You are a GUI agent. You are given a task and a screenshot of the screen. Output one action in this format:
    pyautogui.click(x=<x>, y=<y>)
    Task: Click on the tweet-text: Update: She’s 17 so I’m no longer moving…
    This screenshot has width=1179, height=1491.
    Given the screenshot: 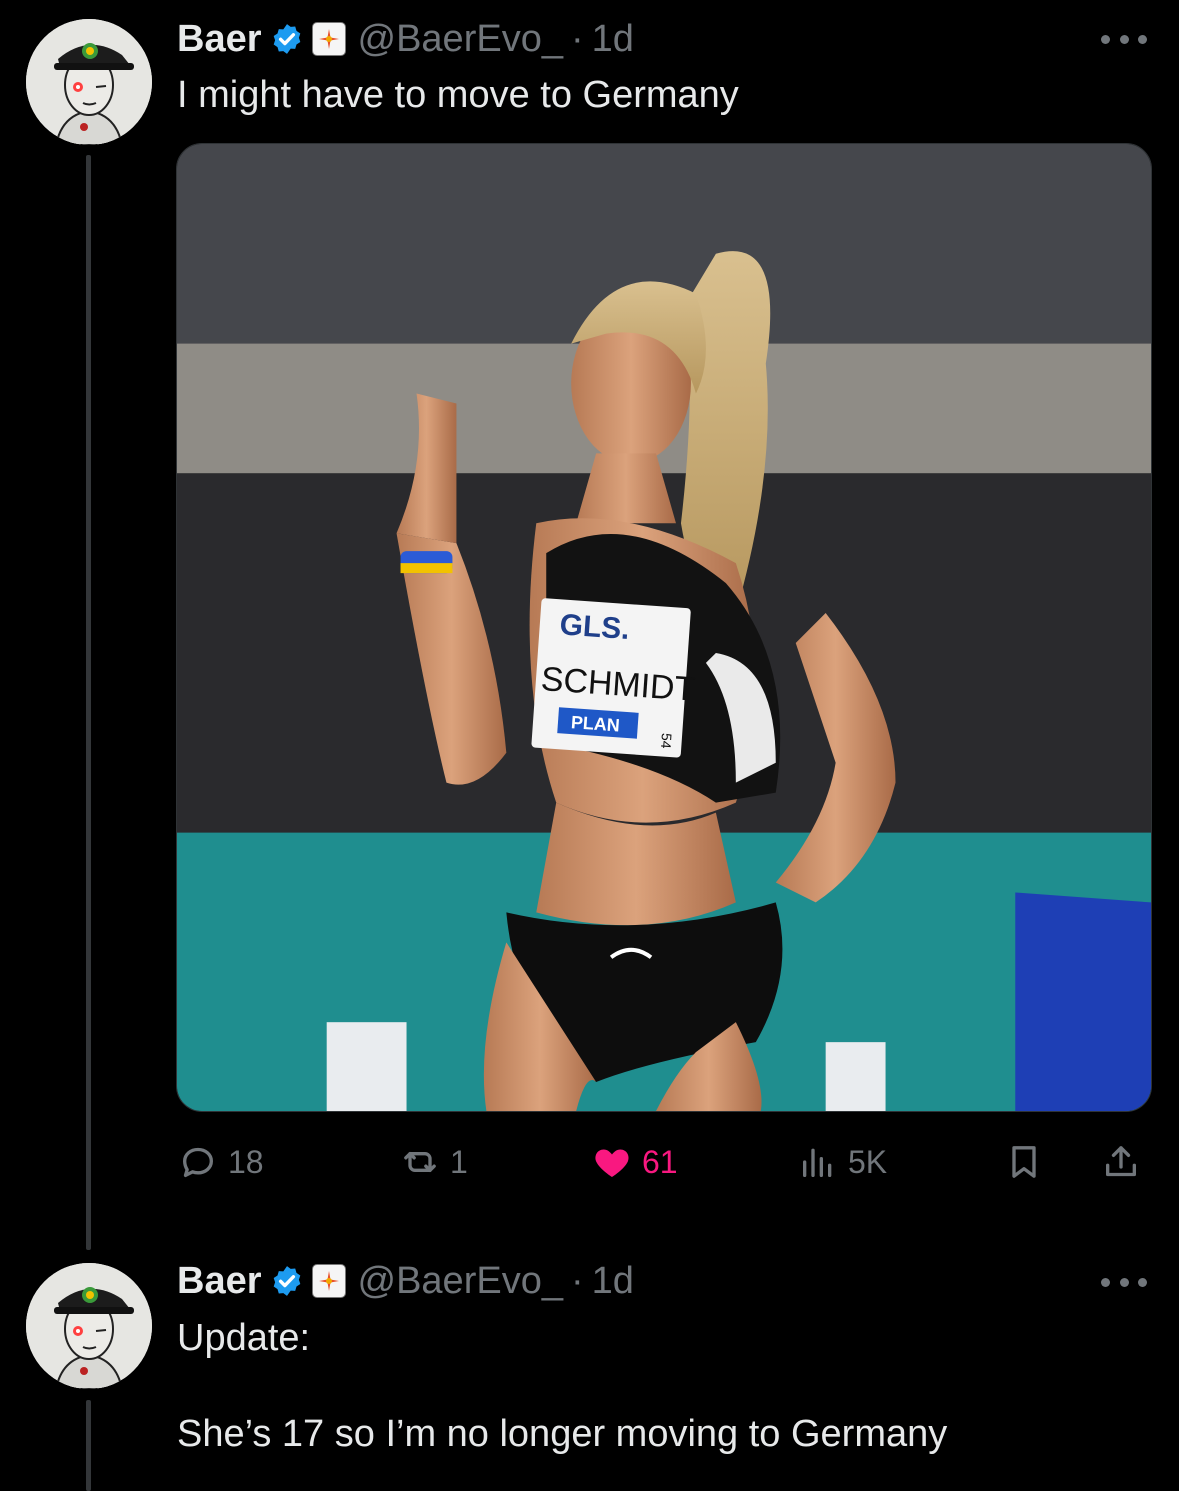 What is the action you would take?
    pyautogui.click(x=562, y=1386)
    